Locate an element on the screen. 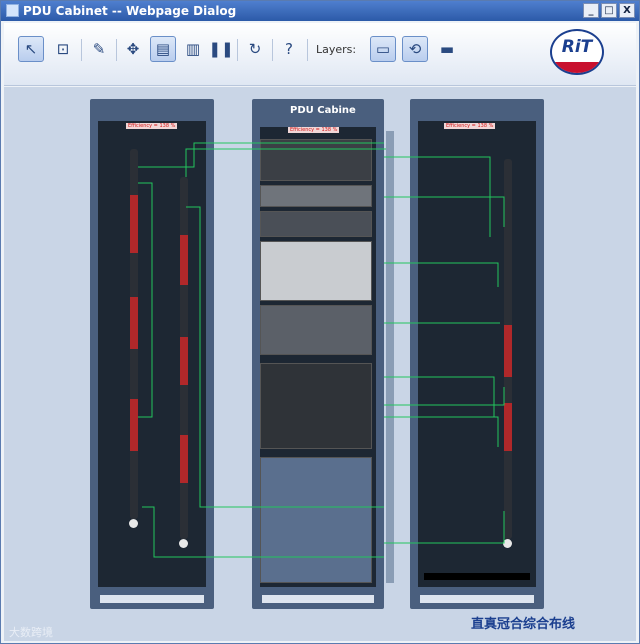 The width and height of the screenshot is (640, 644). maximize-button: □ is located at coordinates (609, 10).